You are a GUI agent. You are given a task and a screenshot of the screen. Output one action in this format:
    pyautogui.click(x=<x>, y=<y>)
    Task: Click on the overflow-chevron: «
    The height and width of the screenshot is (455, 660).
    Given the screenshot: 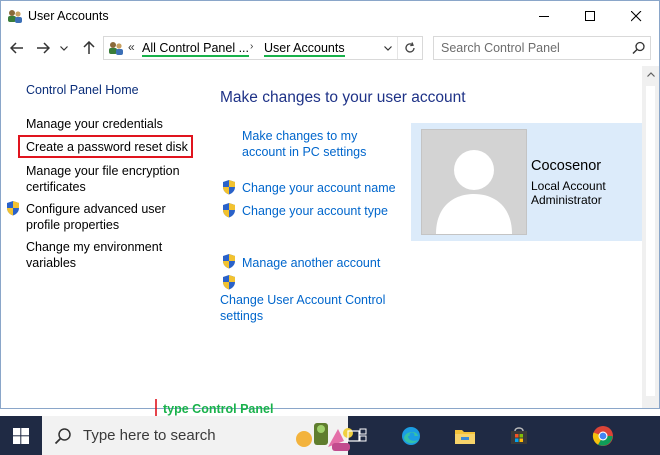 What is the action you would take?
    pyautogui.click(x=131, y=47)
    